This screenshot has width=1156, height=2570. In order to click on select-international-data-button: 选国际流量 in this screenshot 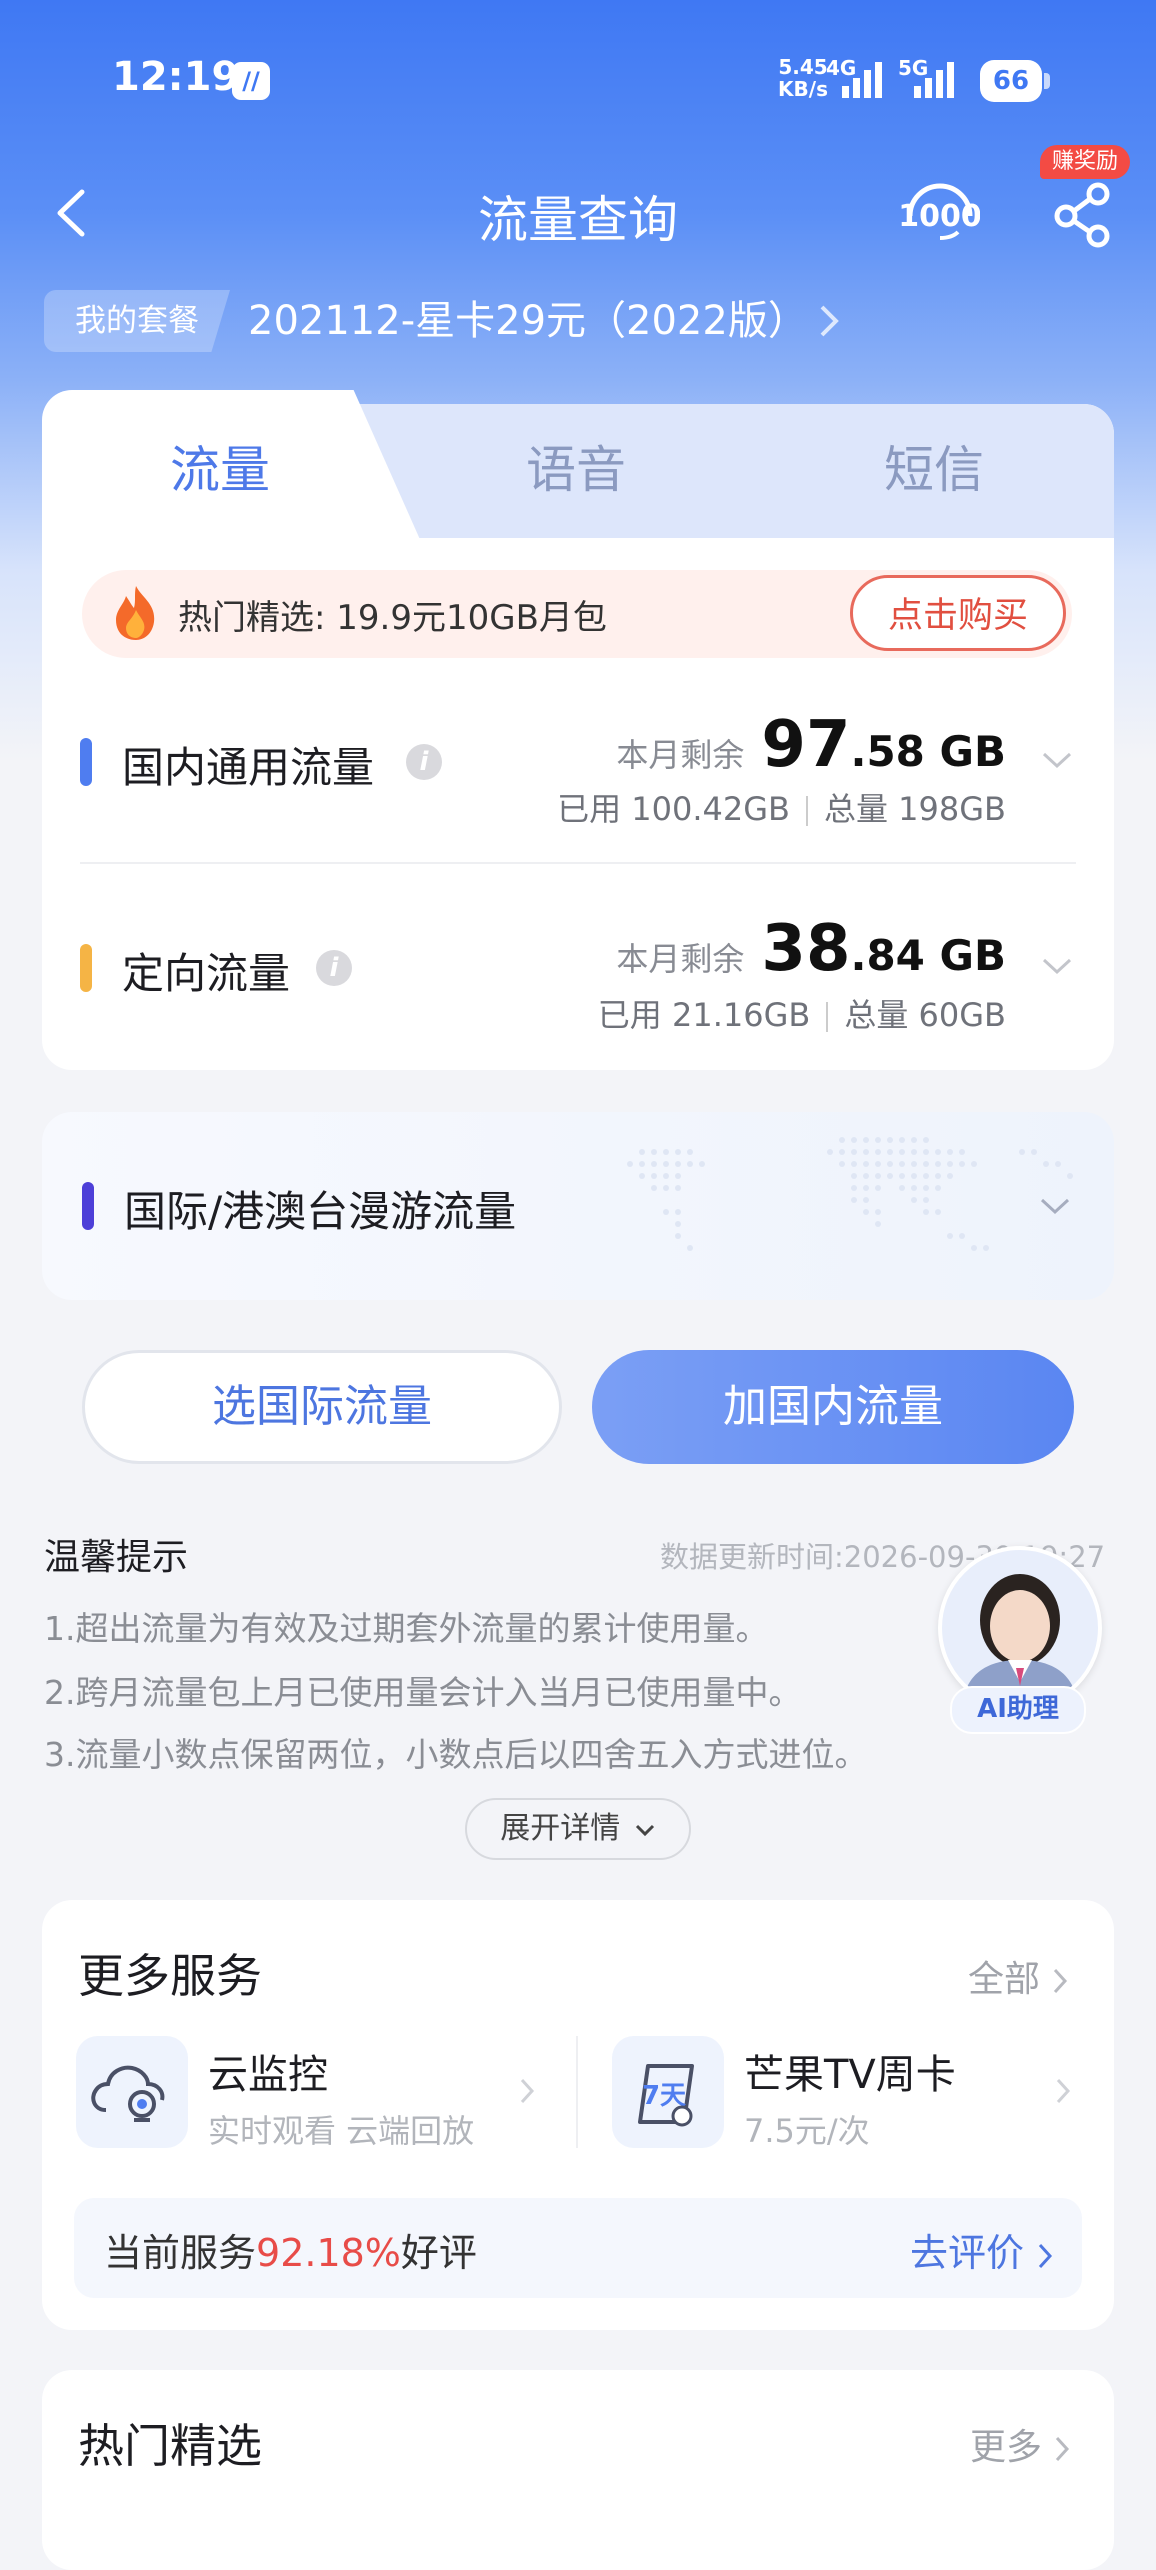, I will do `click(322, 1407)`.